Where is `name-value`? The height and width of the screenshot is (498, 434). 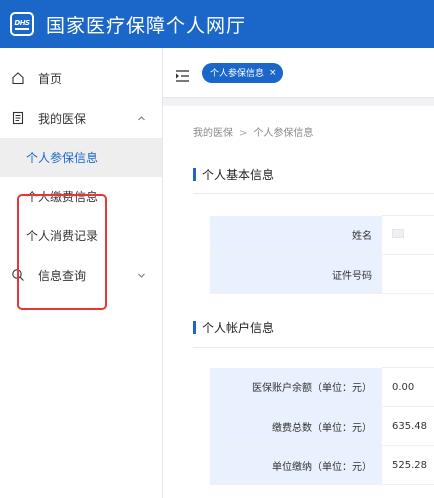 name-value is located at coordinates (408, 235).